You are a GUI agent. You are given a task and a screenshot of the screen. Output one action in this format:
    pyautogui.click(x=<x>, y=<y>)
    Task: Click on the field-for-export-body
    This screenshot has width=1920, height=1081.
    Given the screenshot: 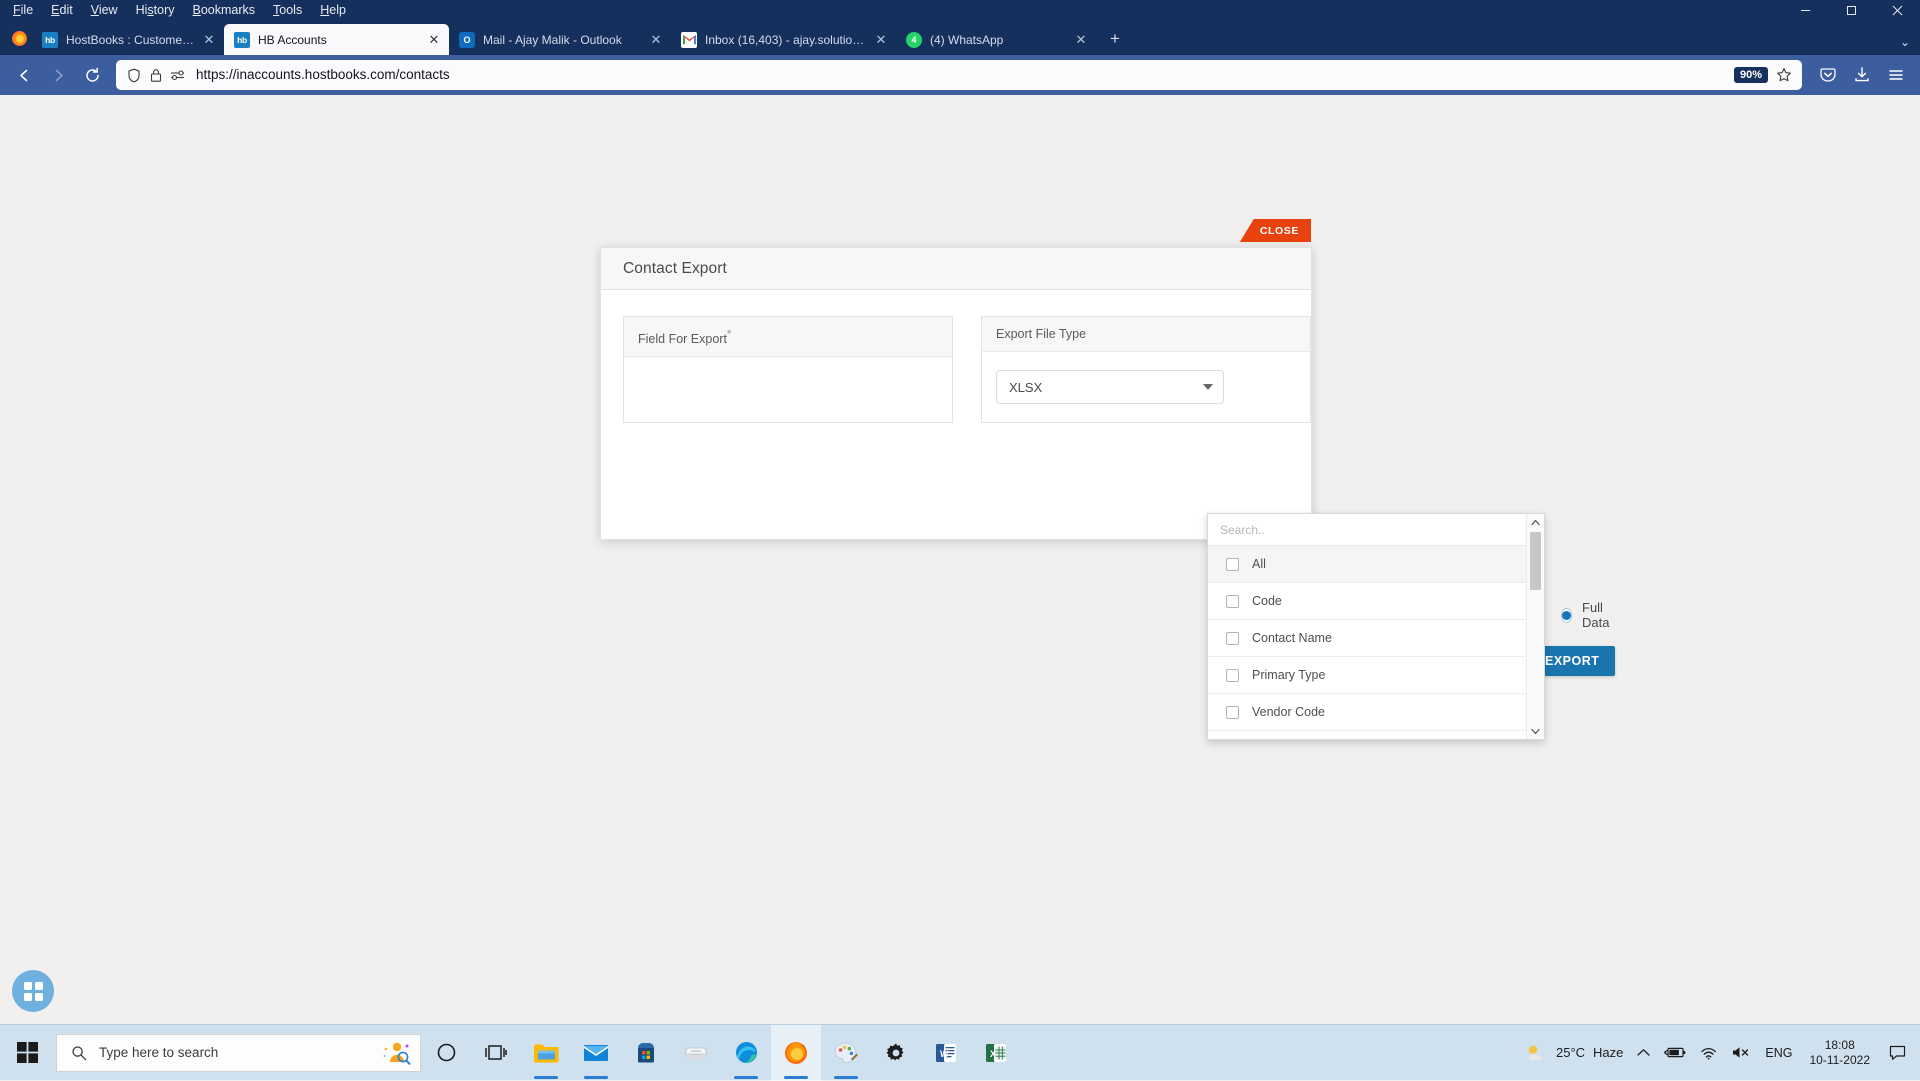 What is the action you would take?
    pyautogui.click(x=788, y=385)
    